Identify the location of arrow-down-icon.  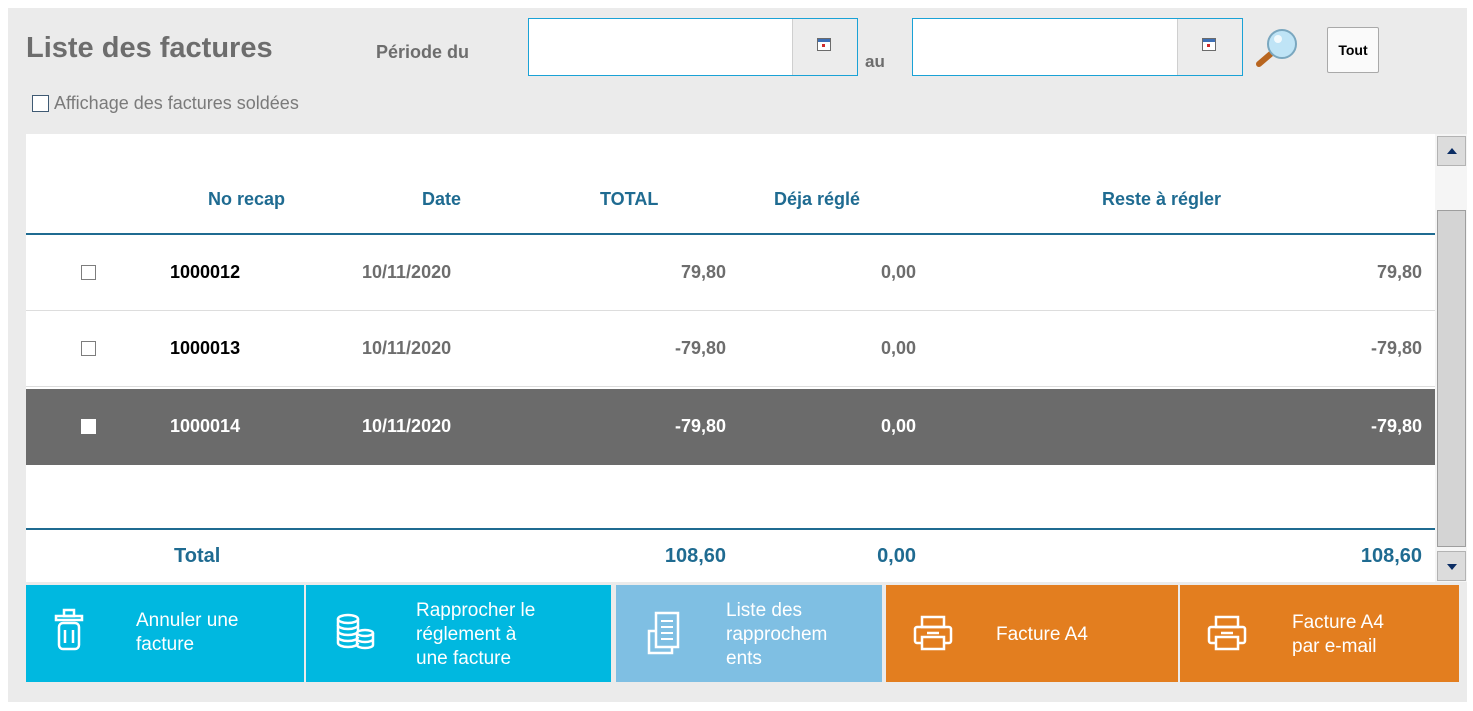
(1452, 567).